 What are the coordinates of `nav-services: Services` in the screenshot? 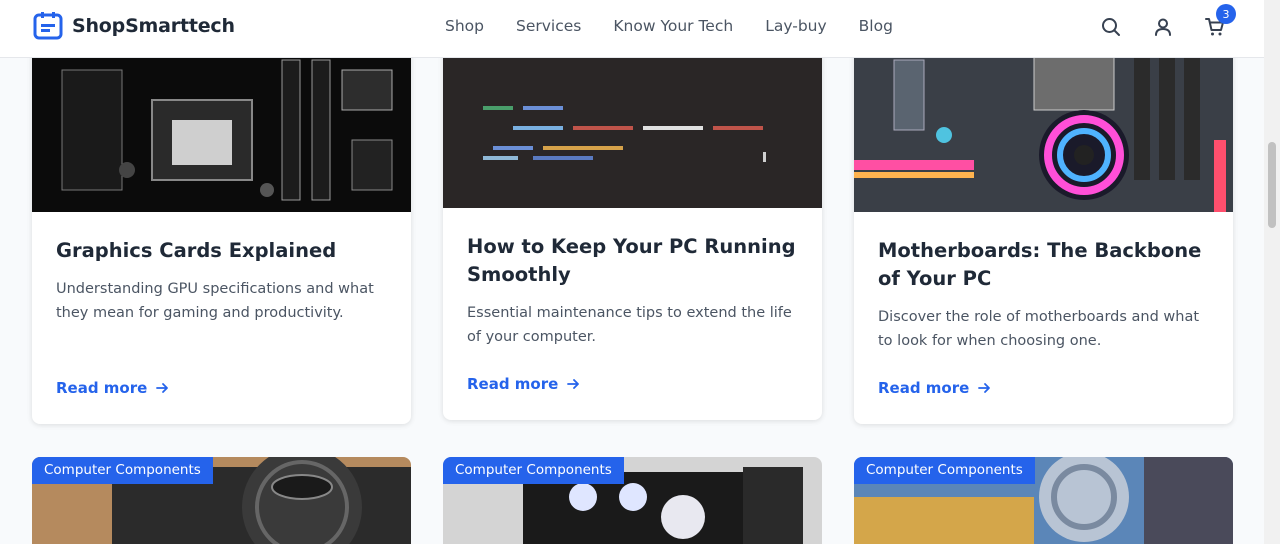 It's located at (548, 26).